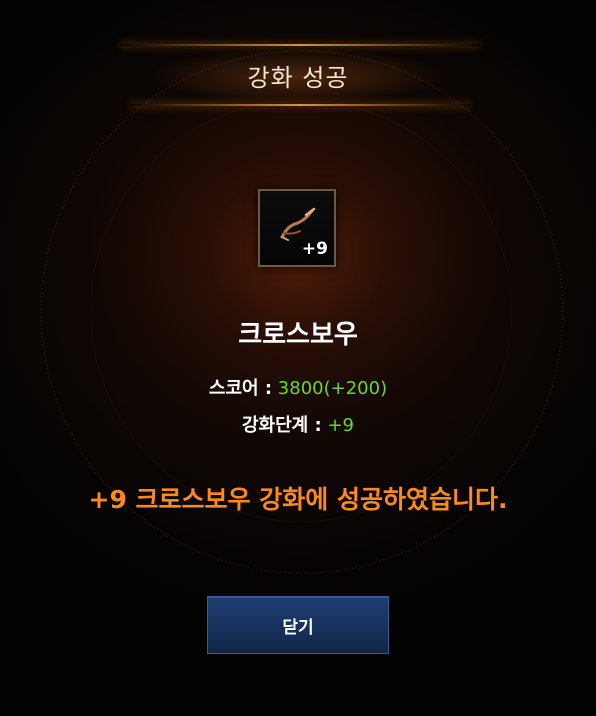  Describe the element at coordinates (300, 45) in the screenshot. I see `title-top-glow-line` at that location.